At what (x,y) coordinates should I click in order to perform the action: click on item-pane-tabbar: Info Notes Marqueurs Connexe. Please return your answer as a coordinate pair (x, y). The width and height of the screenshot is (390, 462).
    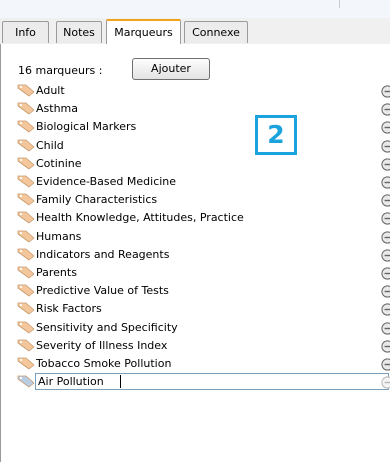
    Looking at the image, I should click on (195, 31).